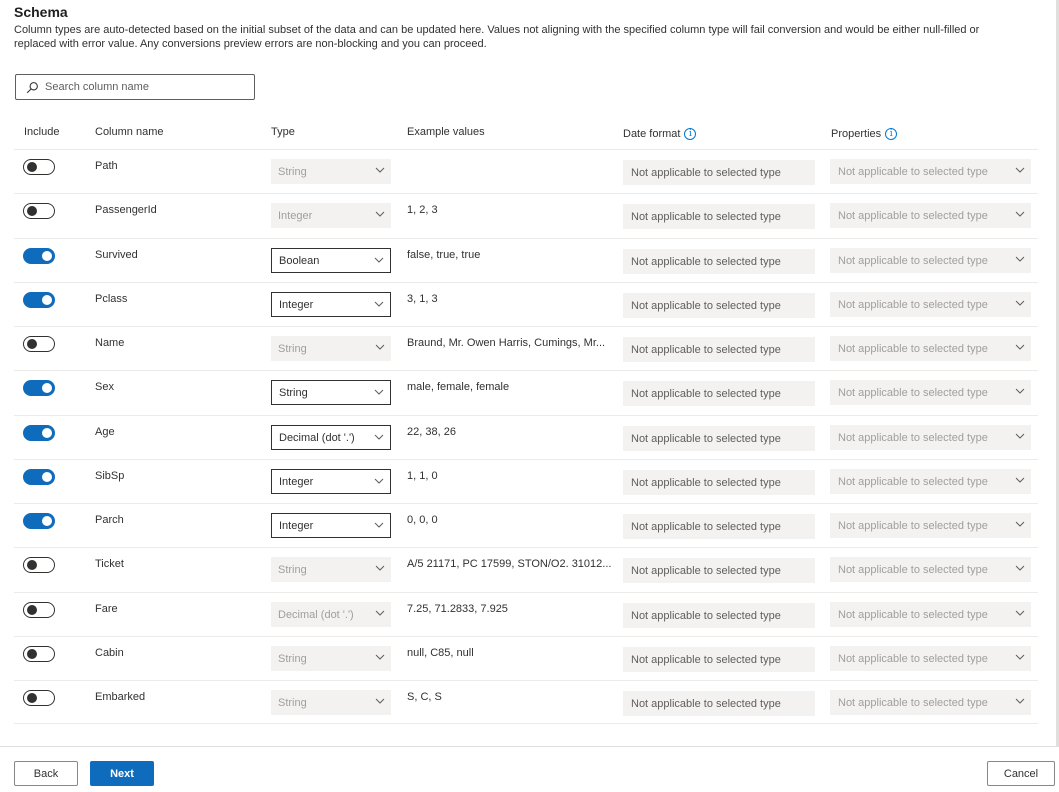 This screenshot has width=1059, height=792. Describe the element at coordinates (122, 773) in the screenshot. I see `next-button: Next` at that location.